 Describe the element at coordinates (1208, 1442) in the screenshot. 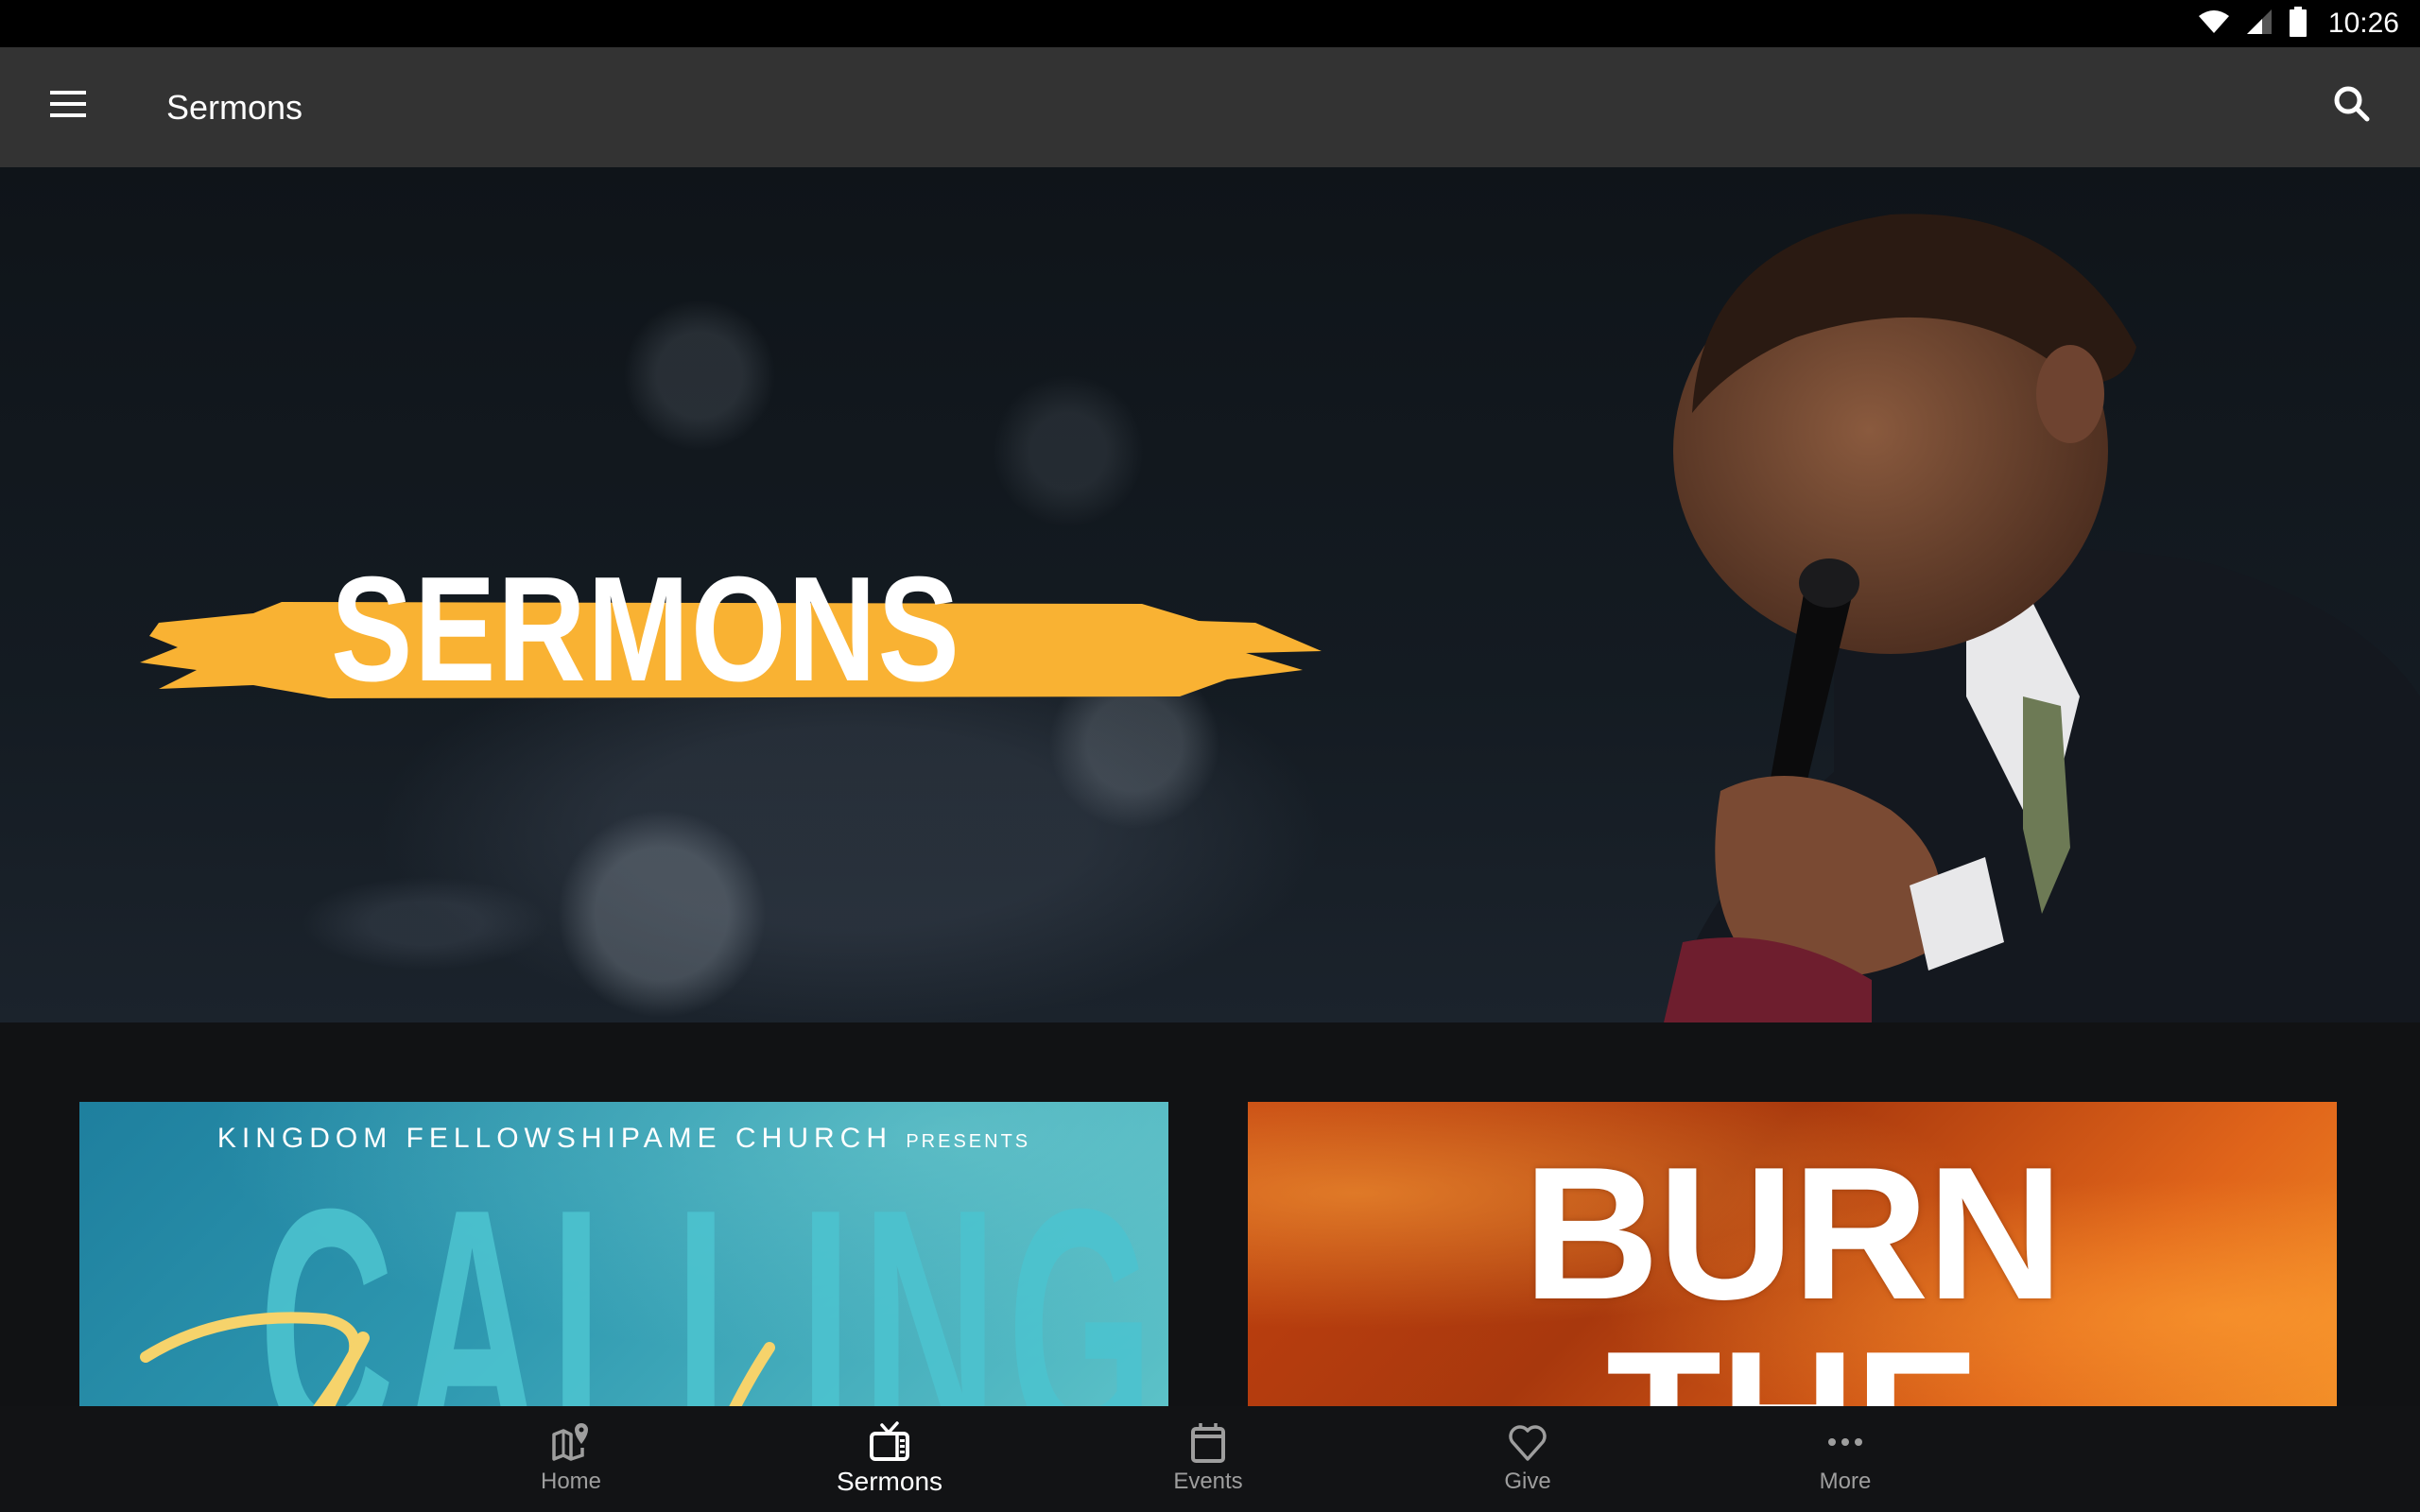

I see `calendar-icon` at that location.